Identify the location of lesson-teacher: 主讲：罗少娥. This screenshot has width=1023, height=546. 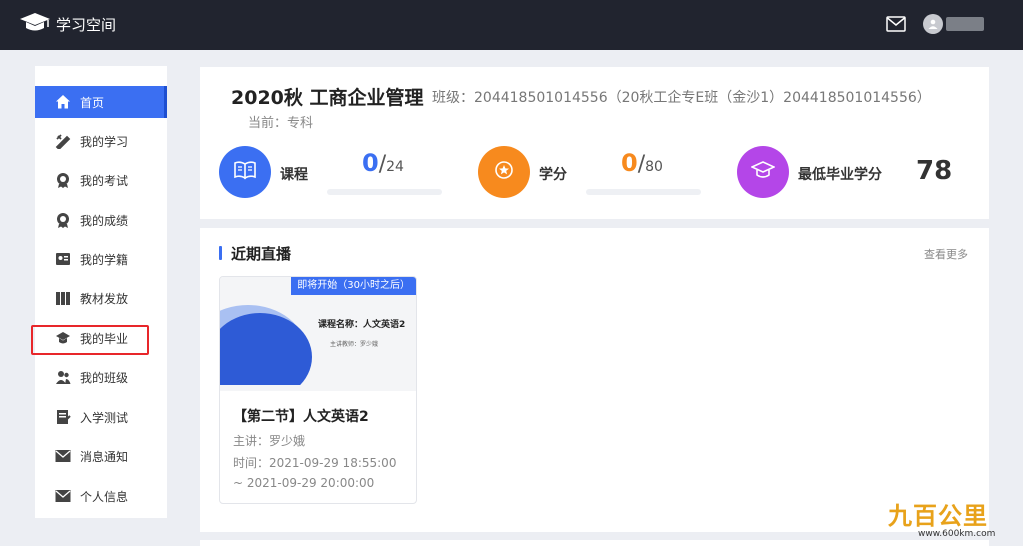
(269, 441).